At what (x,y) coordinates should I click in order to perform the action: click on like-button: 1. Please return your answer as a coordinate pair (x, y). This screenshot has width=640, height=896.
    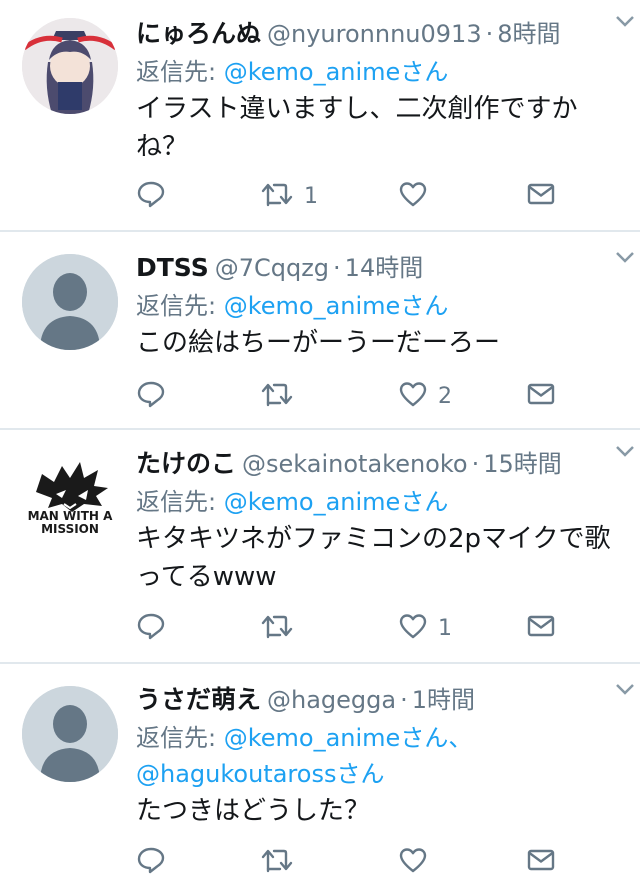
    Looking at the image, I should click on (425, 628).